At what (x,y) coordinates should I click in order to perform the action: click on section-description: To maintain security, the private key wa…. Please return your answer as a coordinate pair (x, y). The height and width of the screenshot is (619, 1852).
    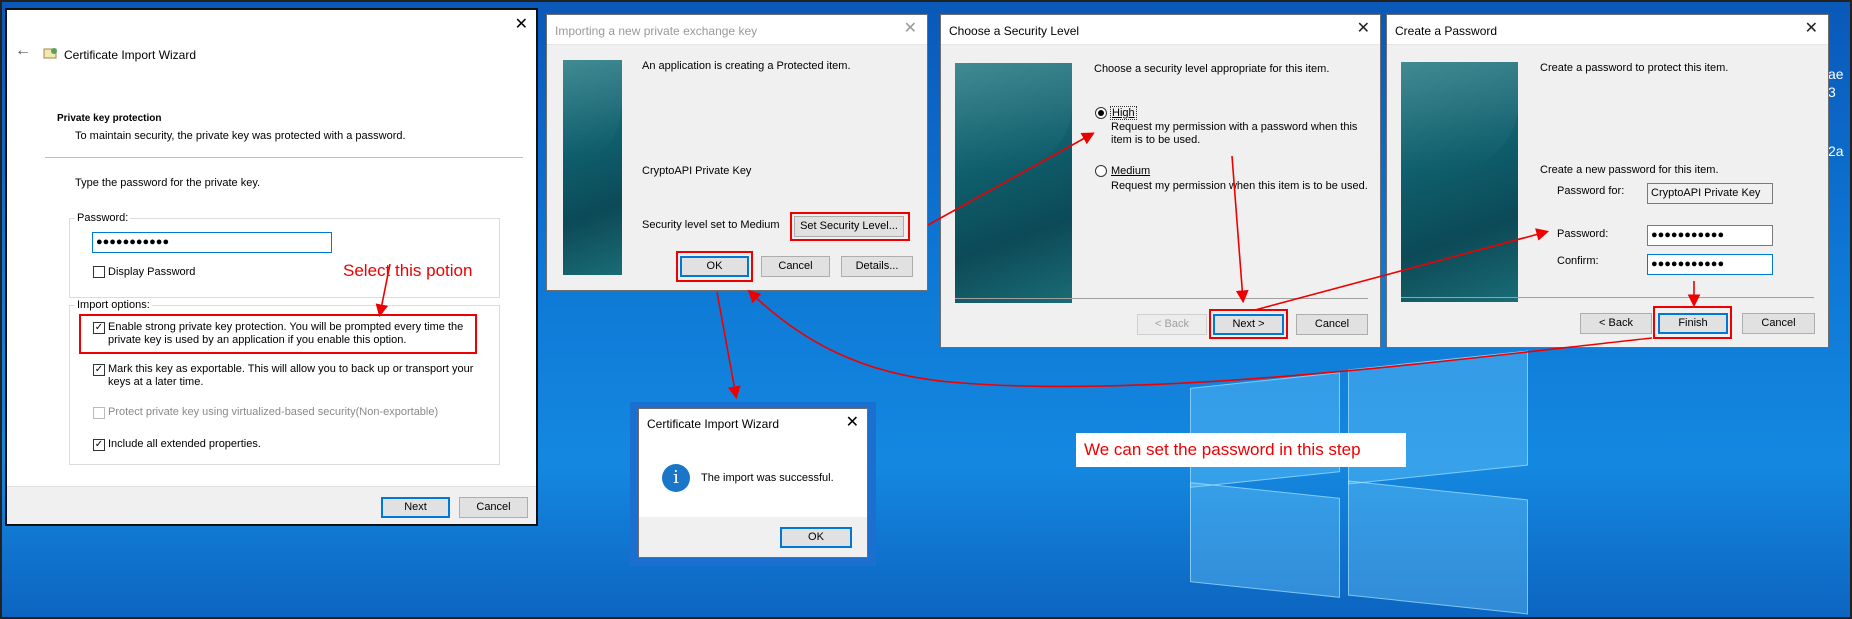
    Looking at the image, I should click on (240, 136).